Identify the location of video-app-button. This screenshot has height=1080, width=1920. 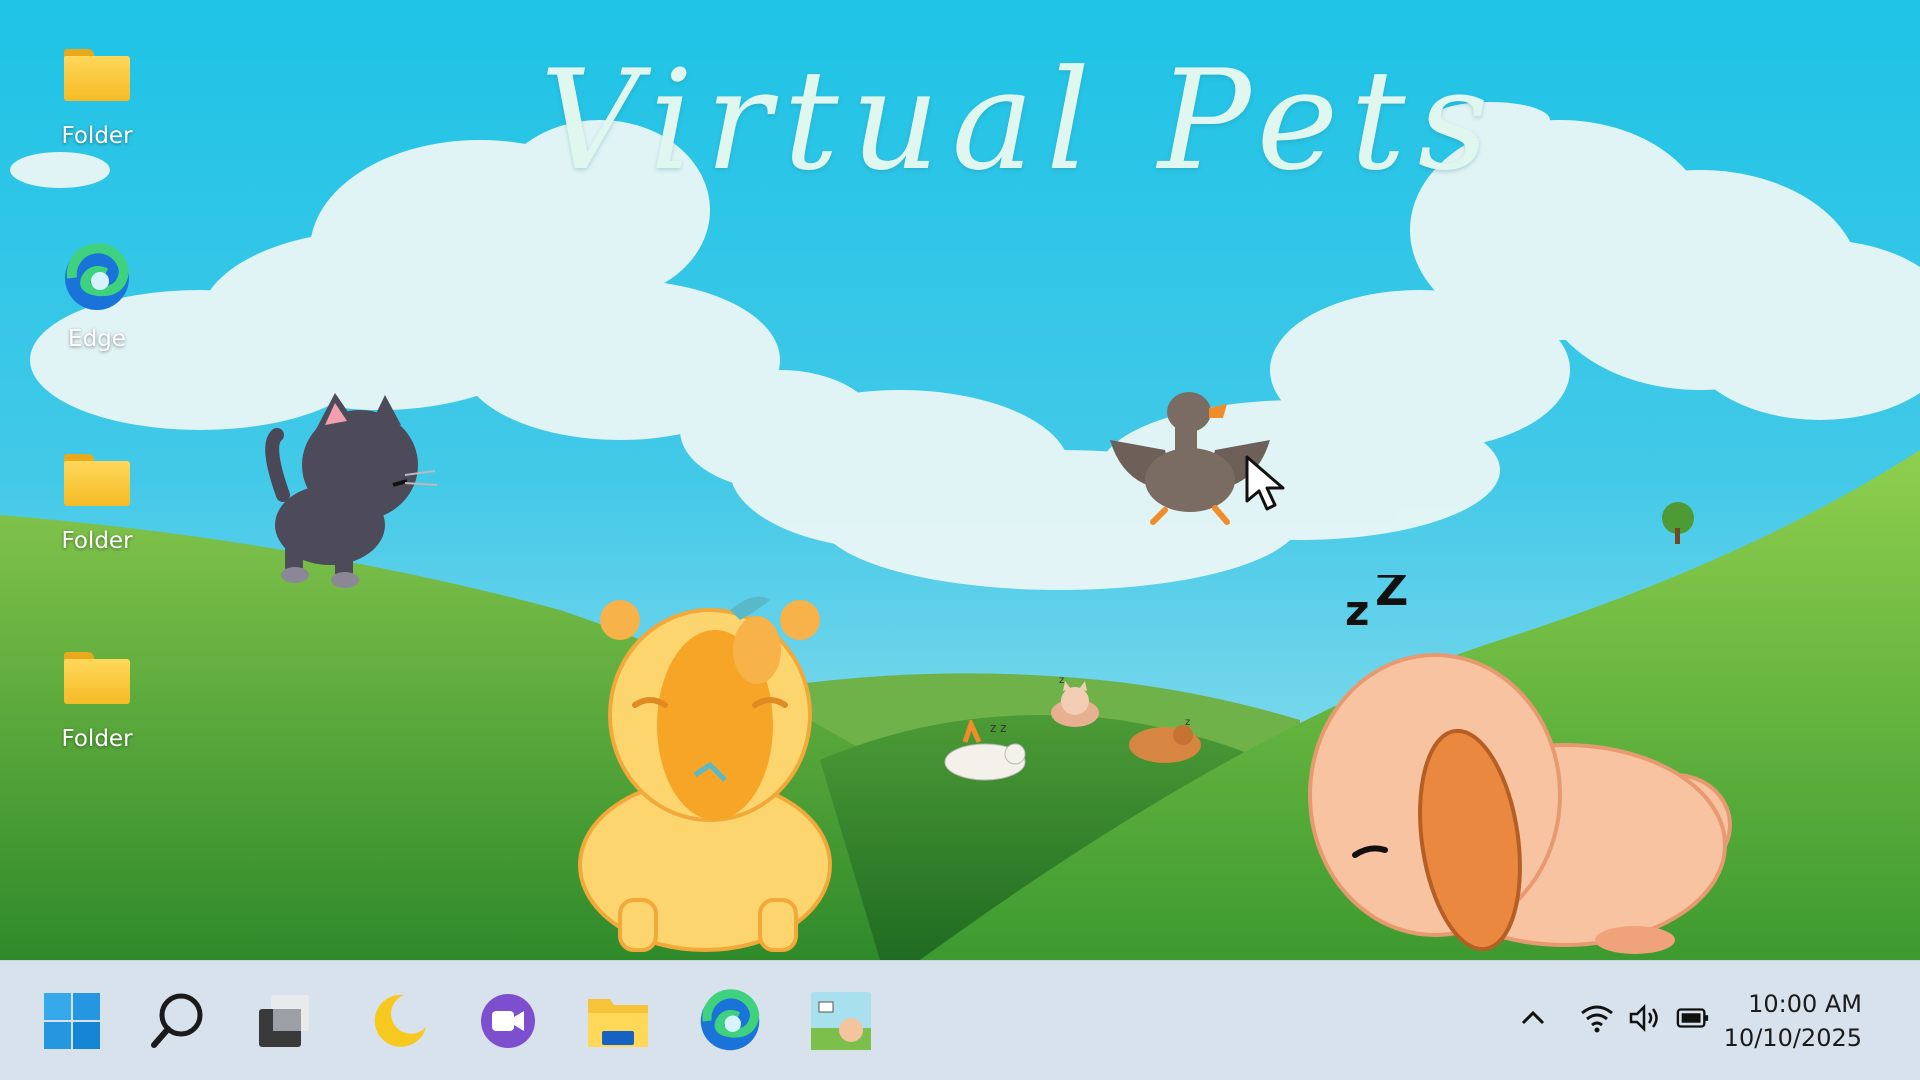
(508, 1021).